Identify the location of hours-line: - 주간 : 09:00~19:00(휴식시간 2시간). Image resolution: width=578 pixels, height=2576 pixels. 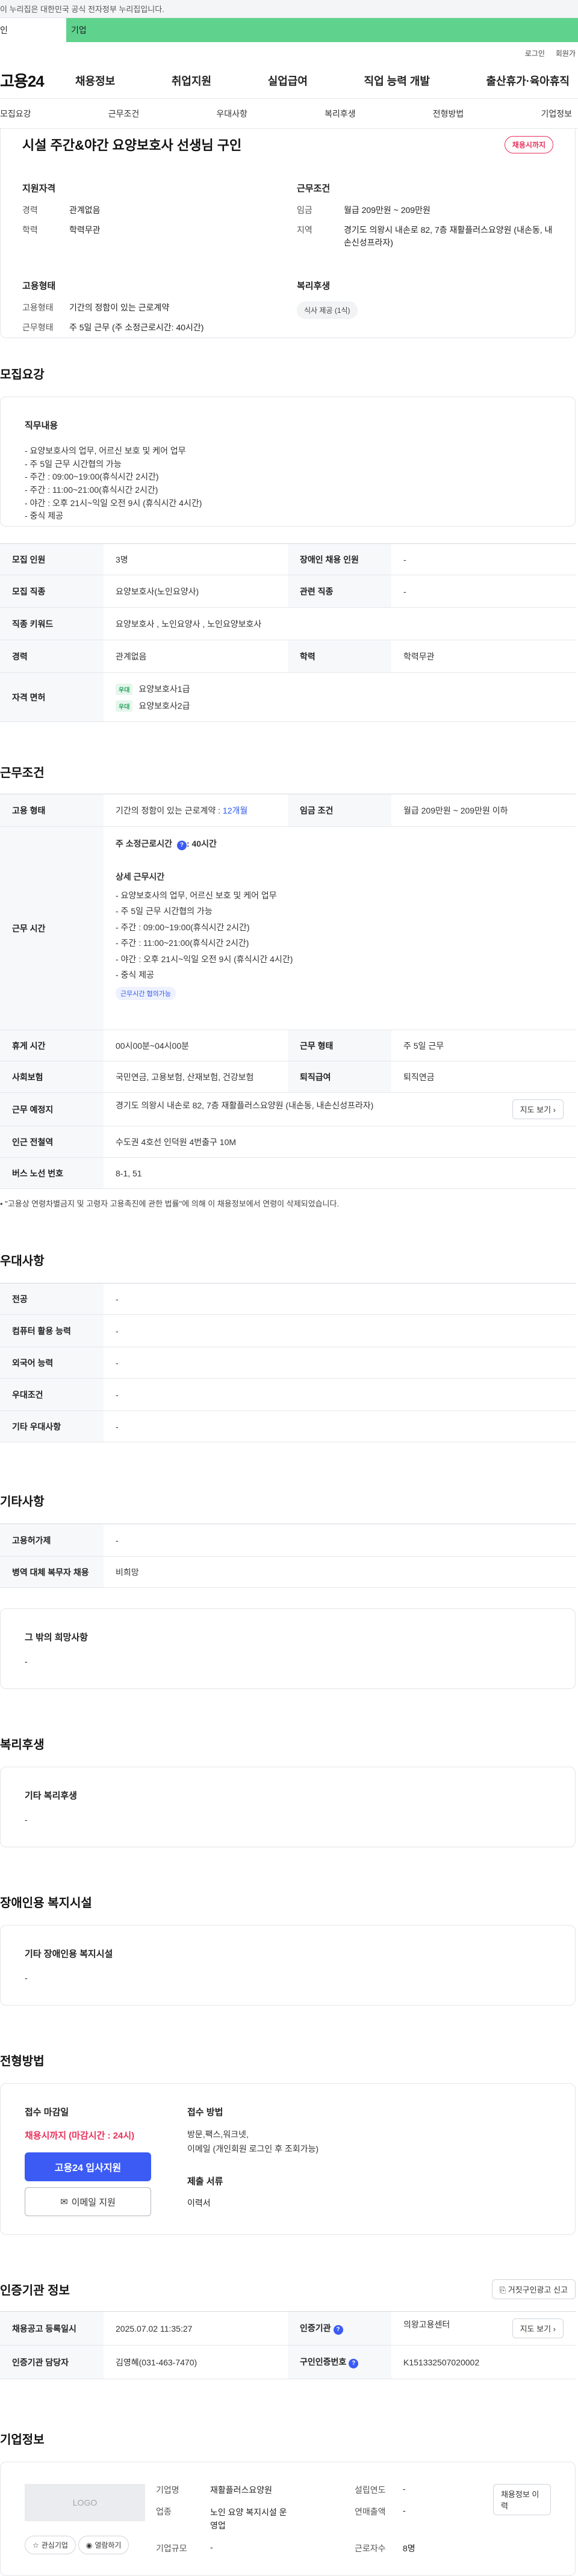
(183, 927).